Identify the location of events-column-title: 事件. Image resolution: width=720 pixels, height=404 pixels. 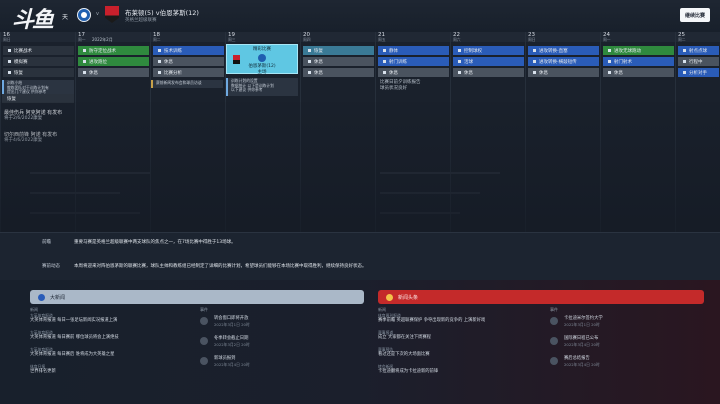
(554, 309).